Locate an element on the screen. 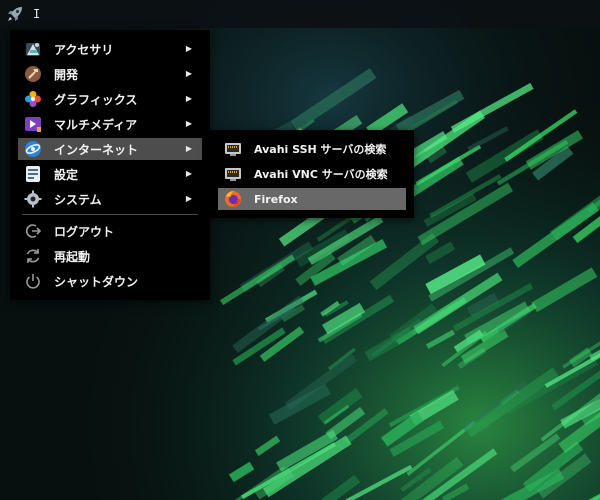 This screenshot has height=500, width=600. submenu-item-avahi-ssh: Avahi SSH サーバの検索 is located at coordinates (312, 149).